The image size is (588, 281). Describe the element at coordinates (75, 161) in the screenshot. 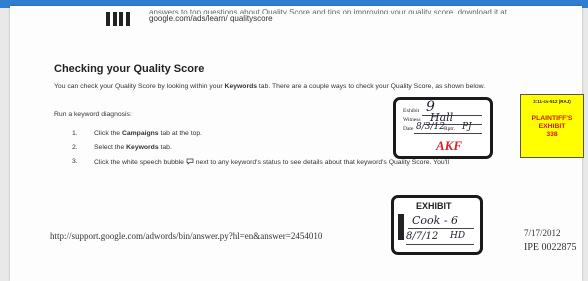

I see `step-number: 3.` at that location.